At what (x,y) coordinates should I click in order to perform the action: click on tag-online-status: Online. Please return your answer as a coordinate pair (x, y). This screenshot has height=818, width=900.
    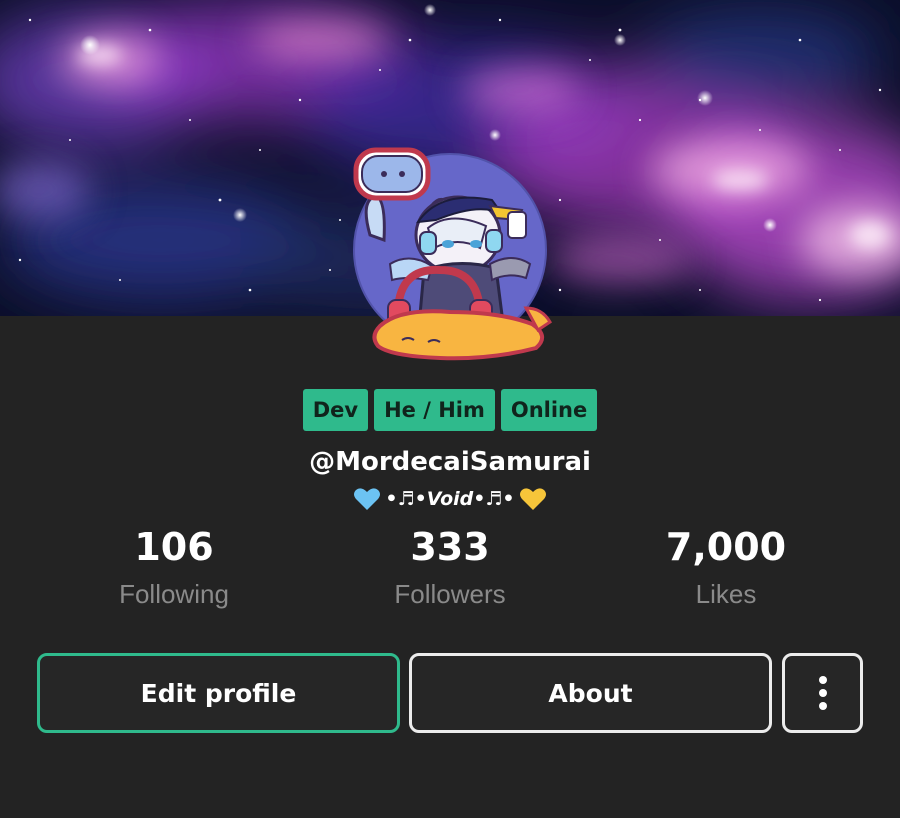
    Looking at the image, I should click on (549, 410).